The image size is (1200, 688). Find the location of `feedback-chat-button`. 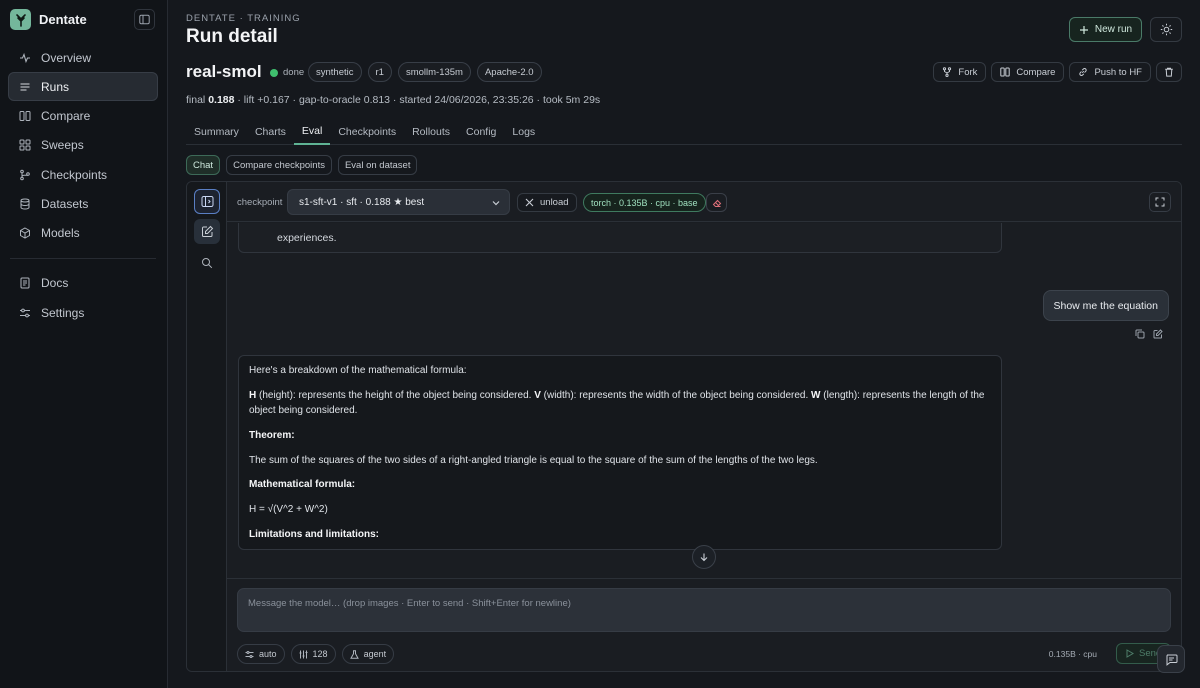

feedback-chat-button is located at coordinates (1171, 659).